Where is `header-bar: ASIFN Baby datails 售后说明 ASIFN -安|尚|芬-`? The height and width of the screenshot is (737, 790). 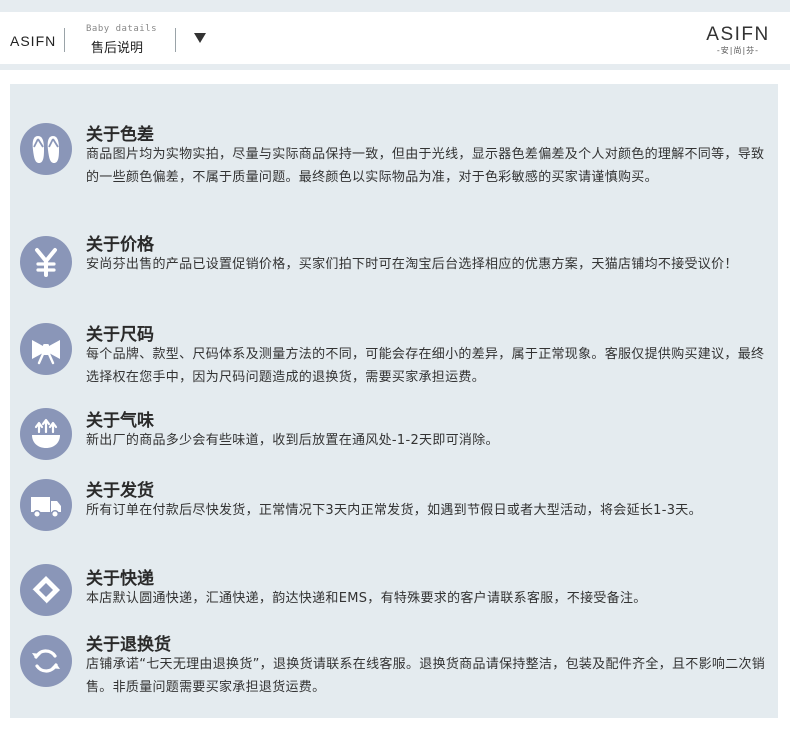 header-bar: ASIFN Baby datails 售后说明 ASIFN -安|尚|芬- is located at coordinates (395, 38).